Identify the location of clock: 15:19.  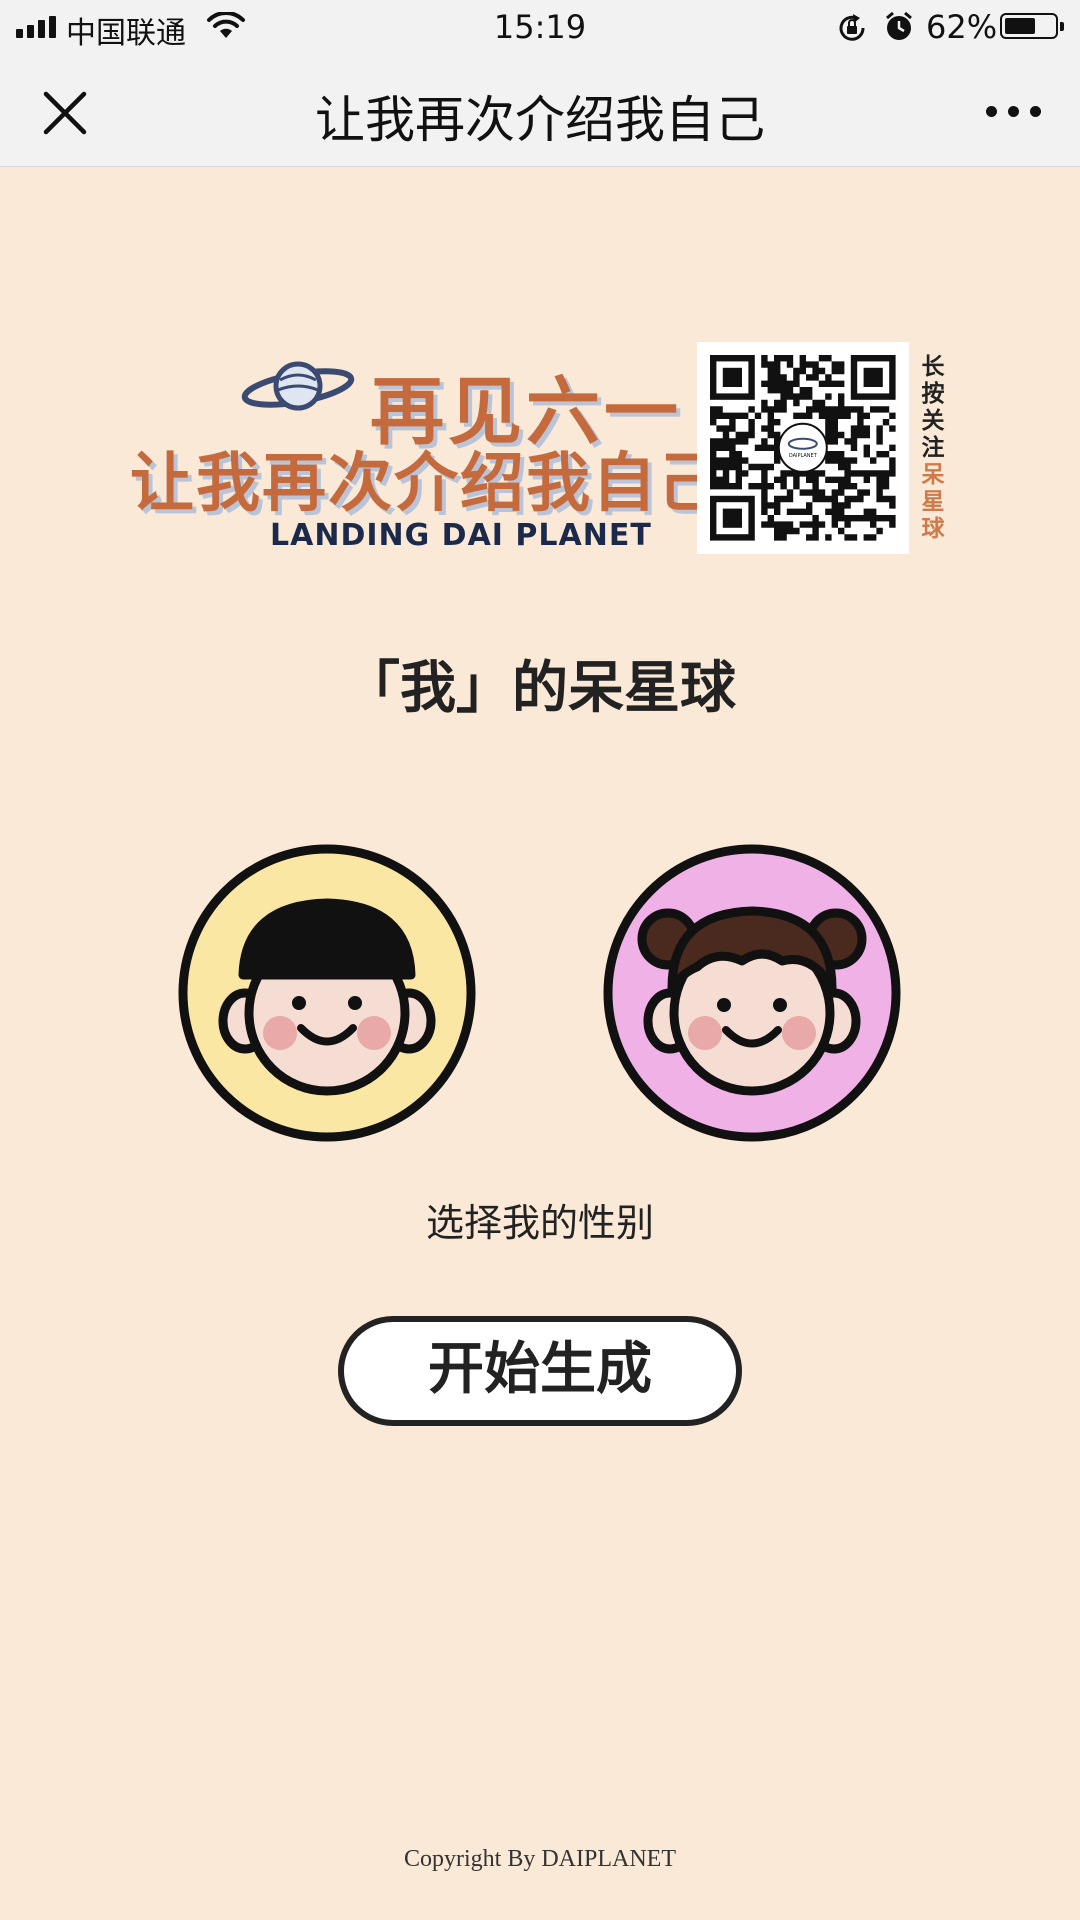
(540, 27).